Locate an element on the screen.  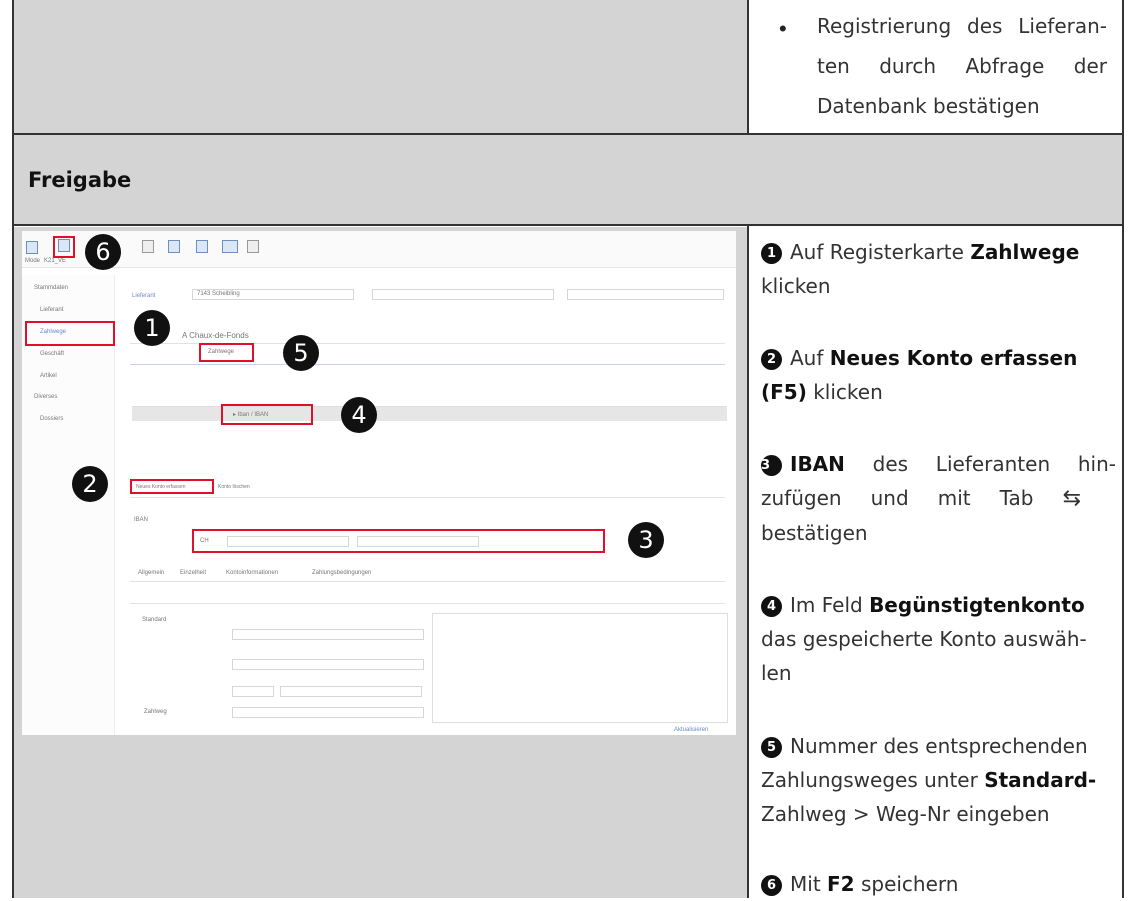
grid-cell: ▸ Iban / IBAN is located at coordinates (250, 414).